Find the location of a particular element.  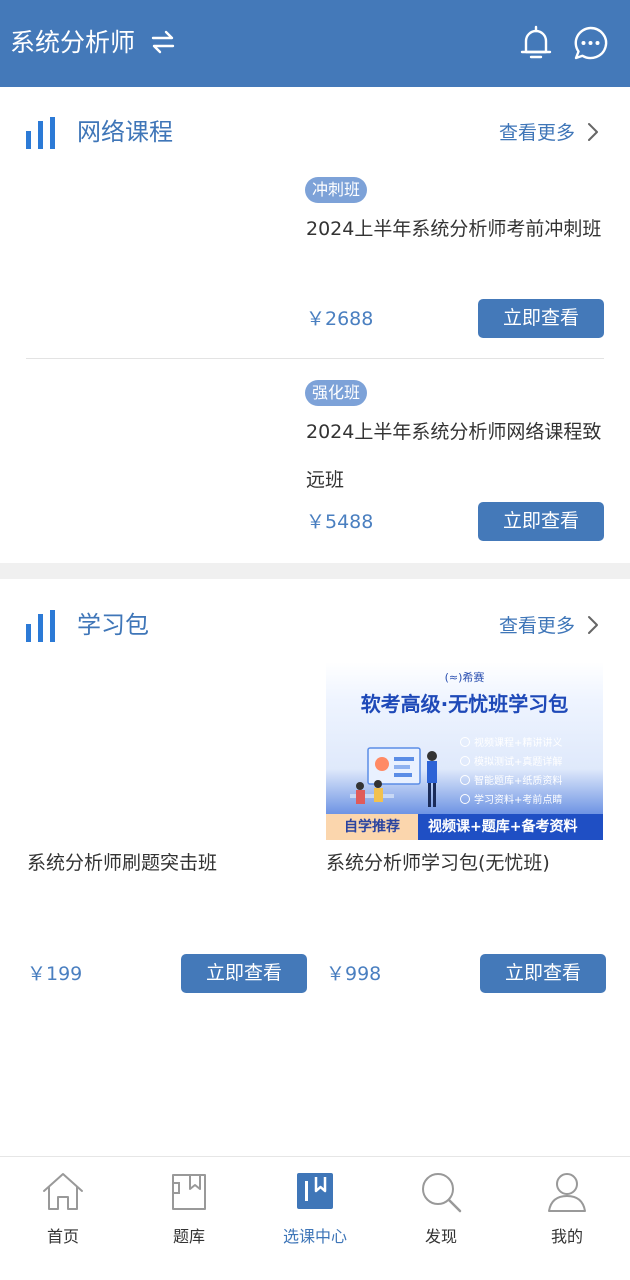

chat-bubble-icon is located at coordinates (590, 43).